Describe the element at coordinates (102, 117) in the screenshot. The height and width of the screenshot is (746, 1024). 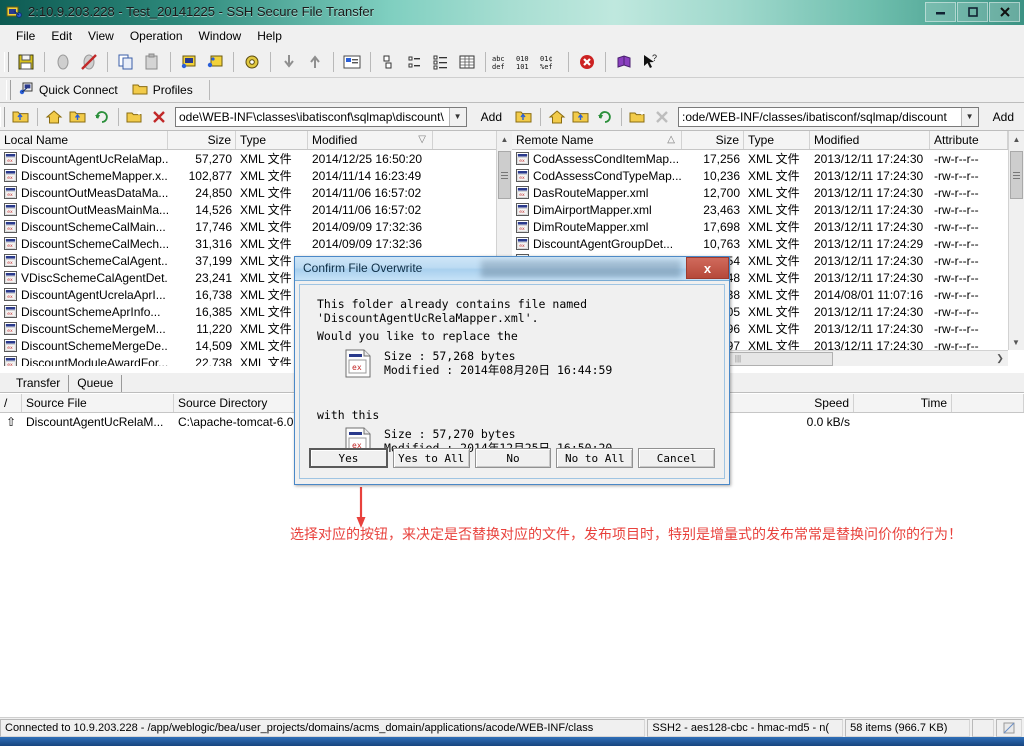
I see `local-refresh-icon` at that location.